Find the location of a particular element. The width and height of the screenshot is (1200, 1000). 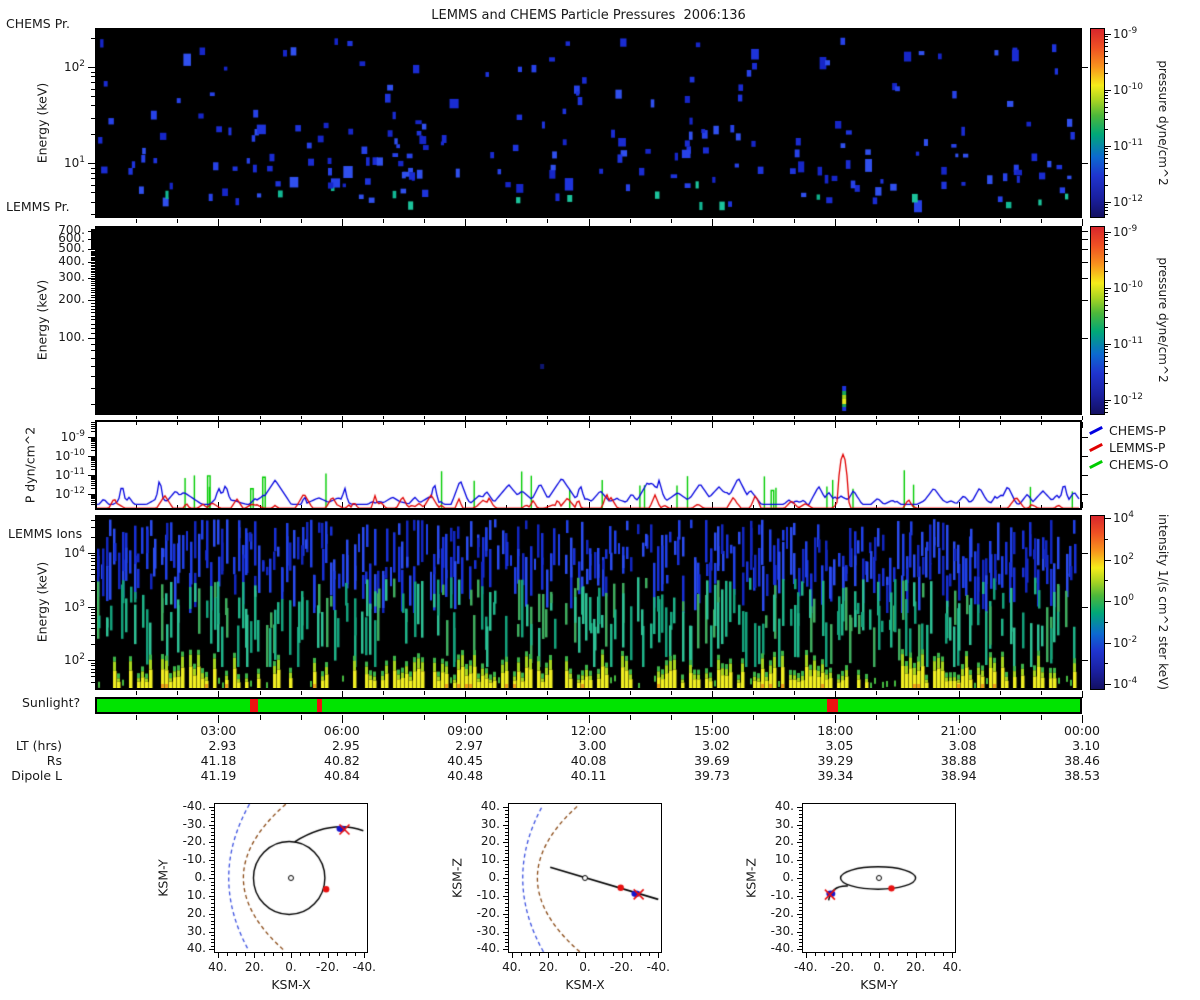

axis-value: 2.95 is located at coordinates (345, 745).